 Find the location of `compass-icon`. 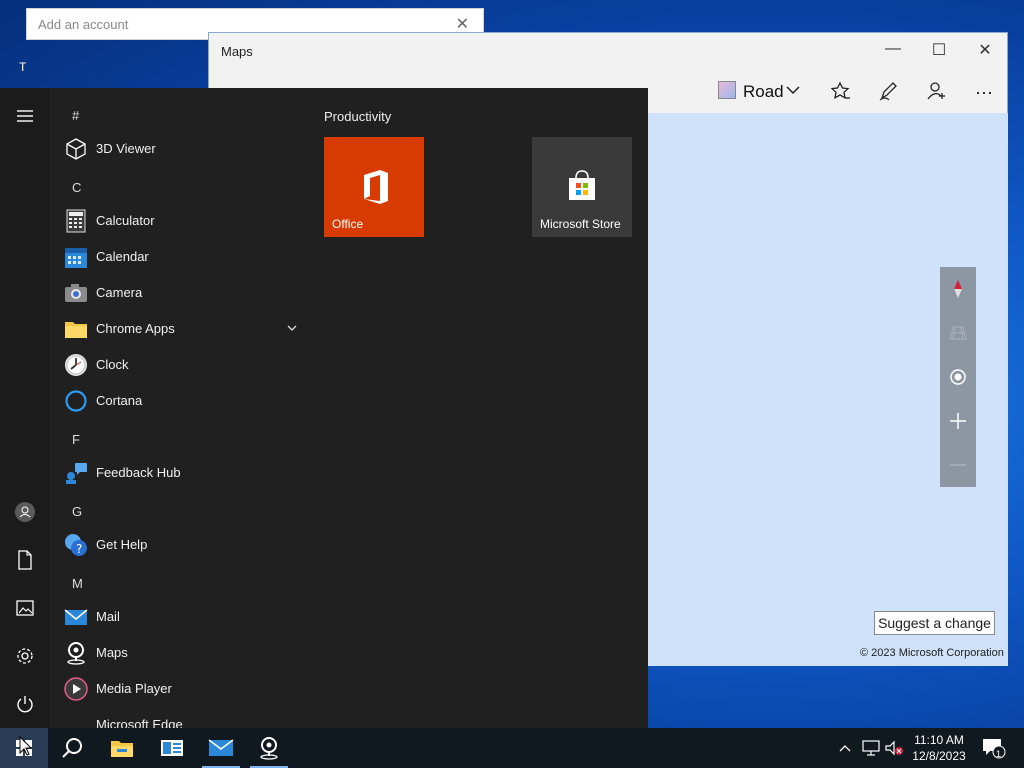

compass-icon is located at coordinates (958, 289).